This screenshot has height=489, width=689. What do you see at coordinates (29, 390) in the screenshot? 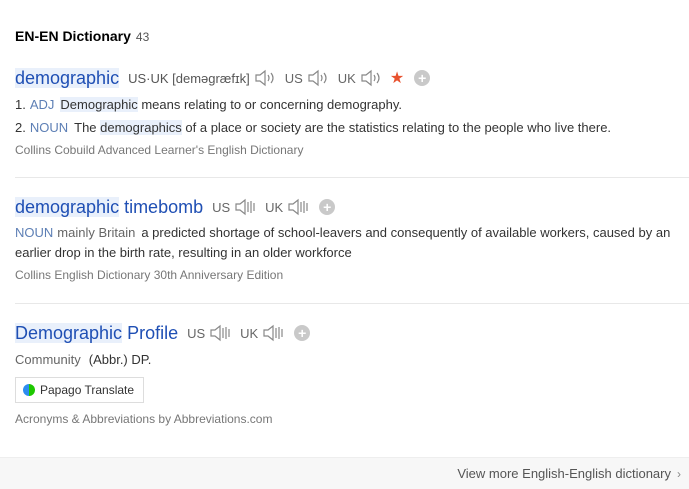
I see `papago-logo-icon` at bounding box center [29, 390].